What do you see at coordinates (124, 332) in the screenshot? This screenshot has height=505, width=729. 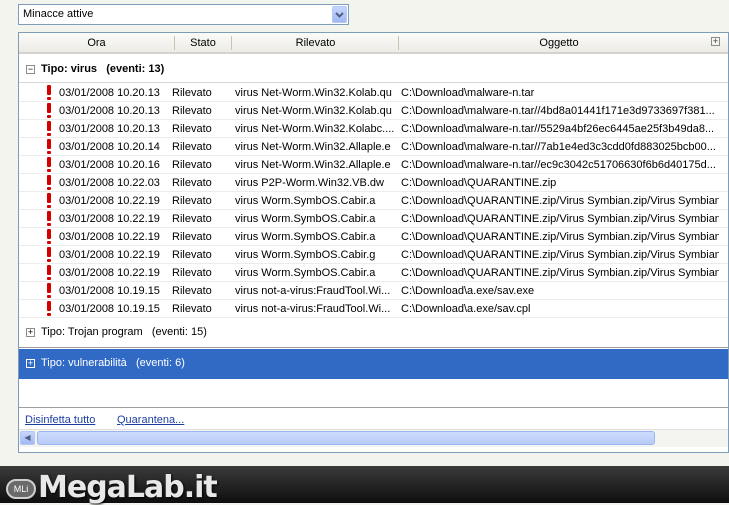 I see `group-label: Tipo: Trojan program (eventi: 15)` at bounding box center [124, 332].